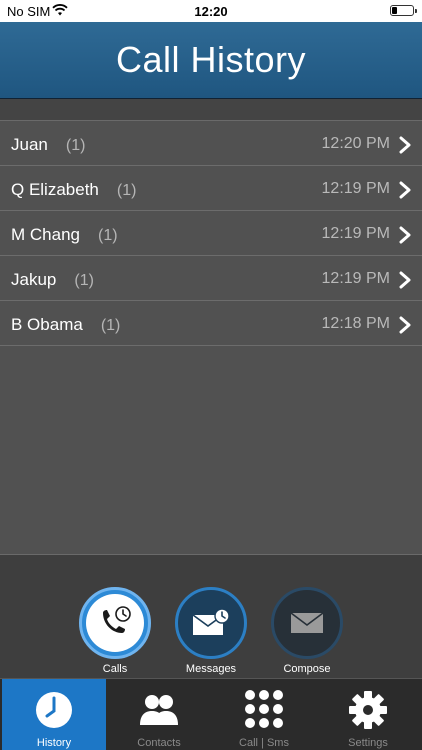 Image resolution: width=422 pixels, height=750 pixels. I want to click on call-row-name-wrap: Jakup (1), so click(52, 280).